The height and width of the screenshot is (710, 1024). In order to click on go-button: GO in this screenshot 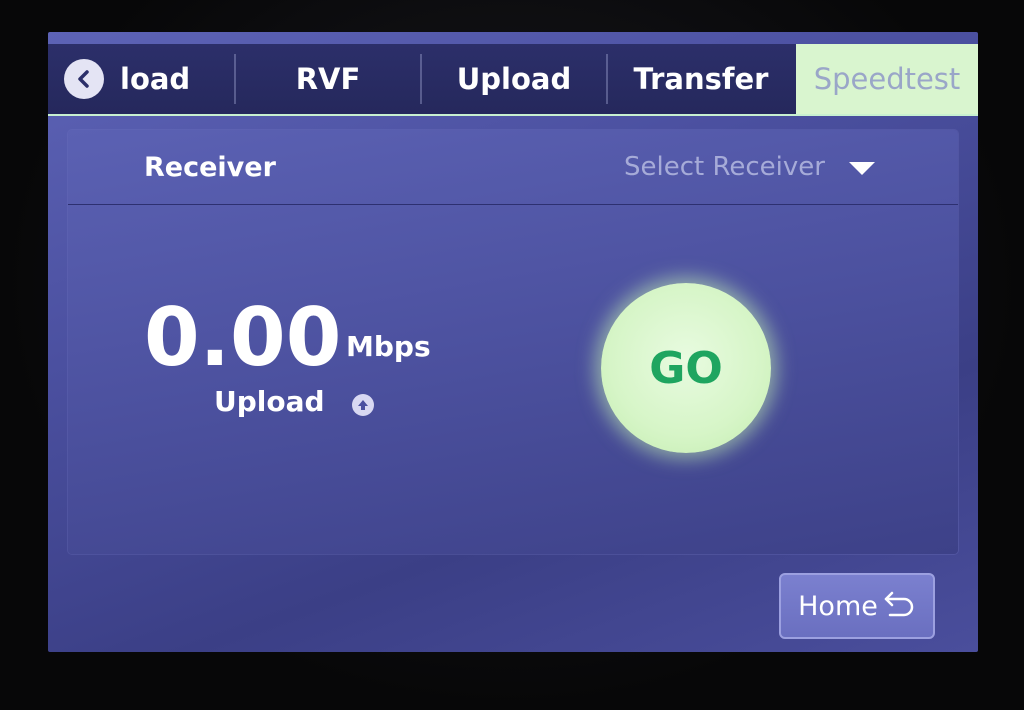, I will do `click(686, 368)`.